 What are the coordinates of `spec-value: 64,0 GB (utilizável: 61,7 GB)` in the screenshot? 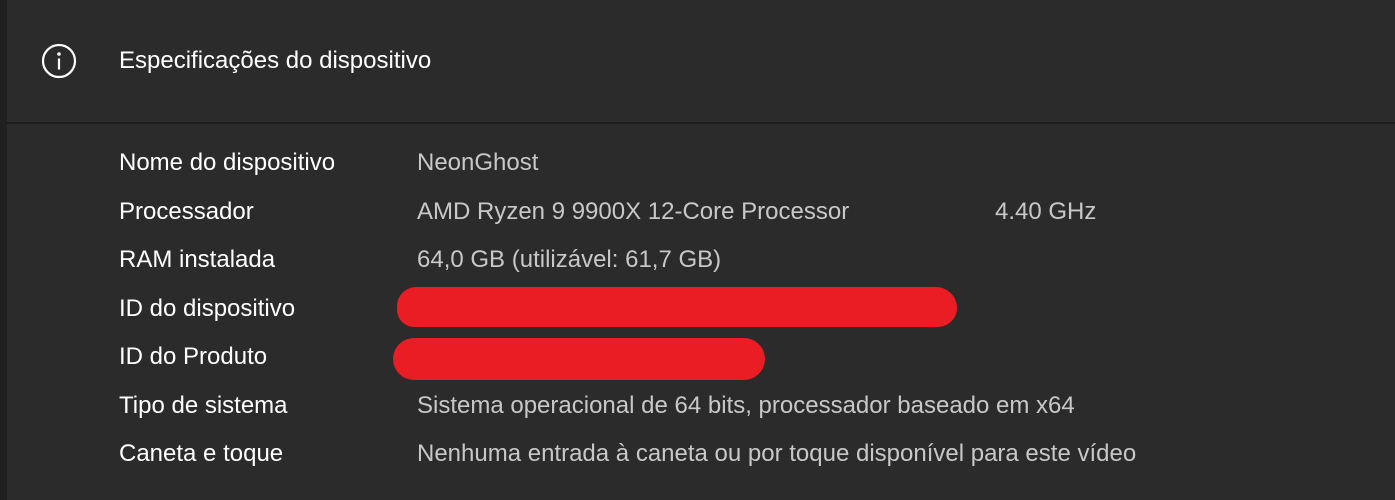 It's located at (569, 260).